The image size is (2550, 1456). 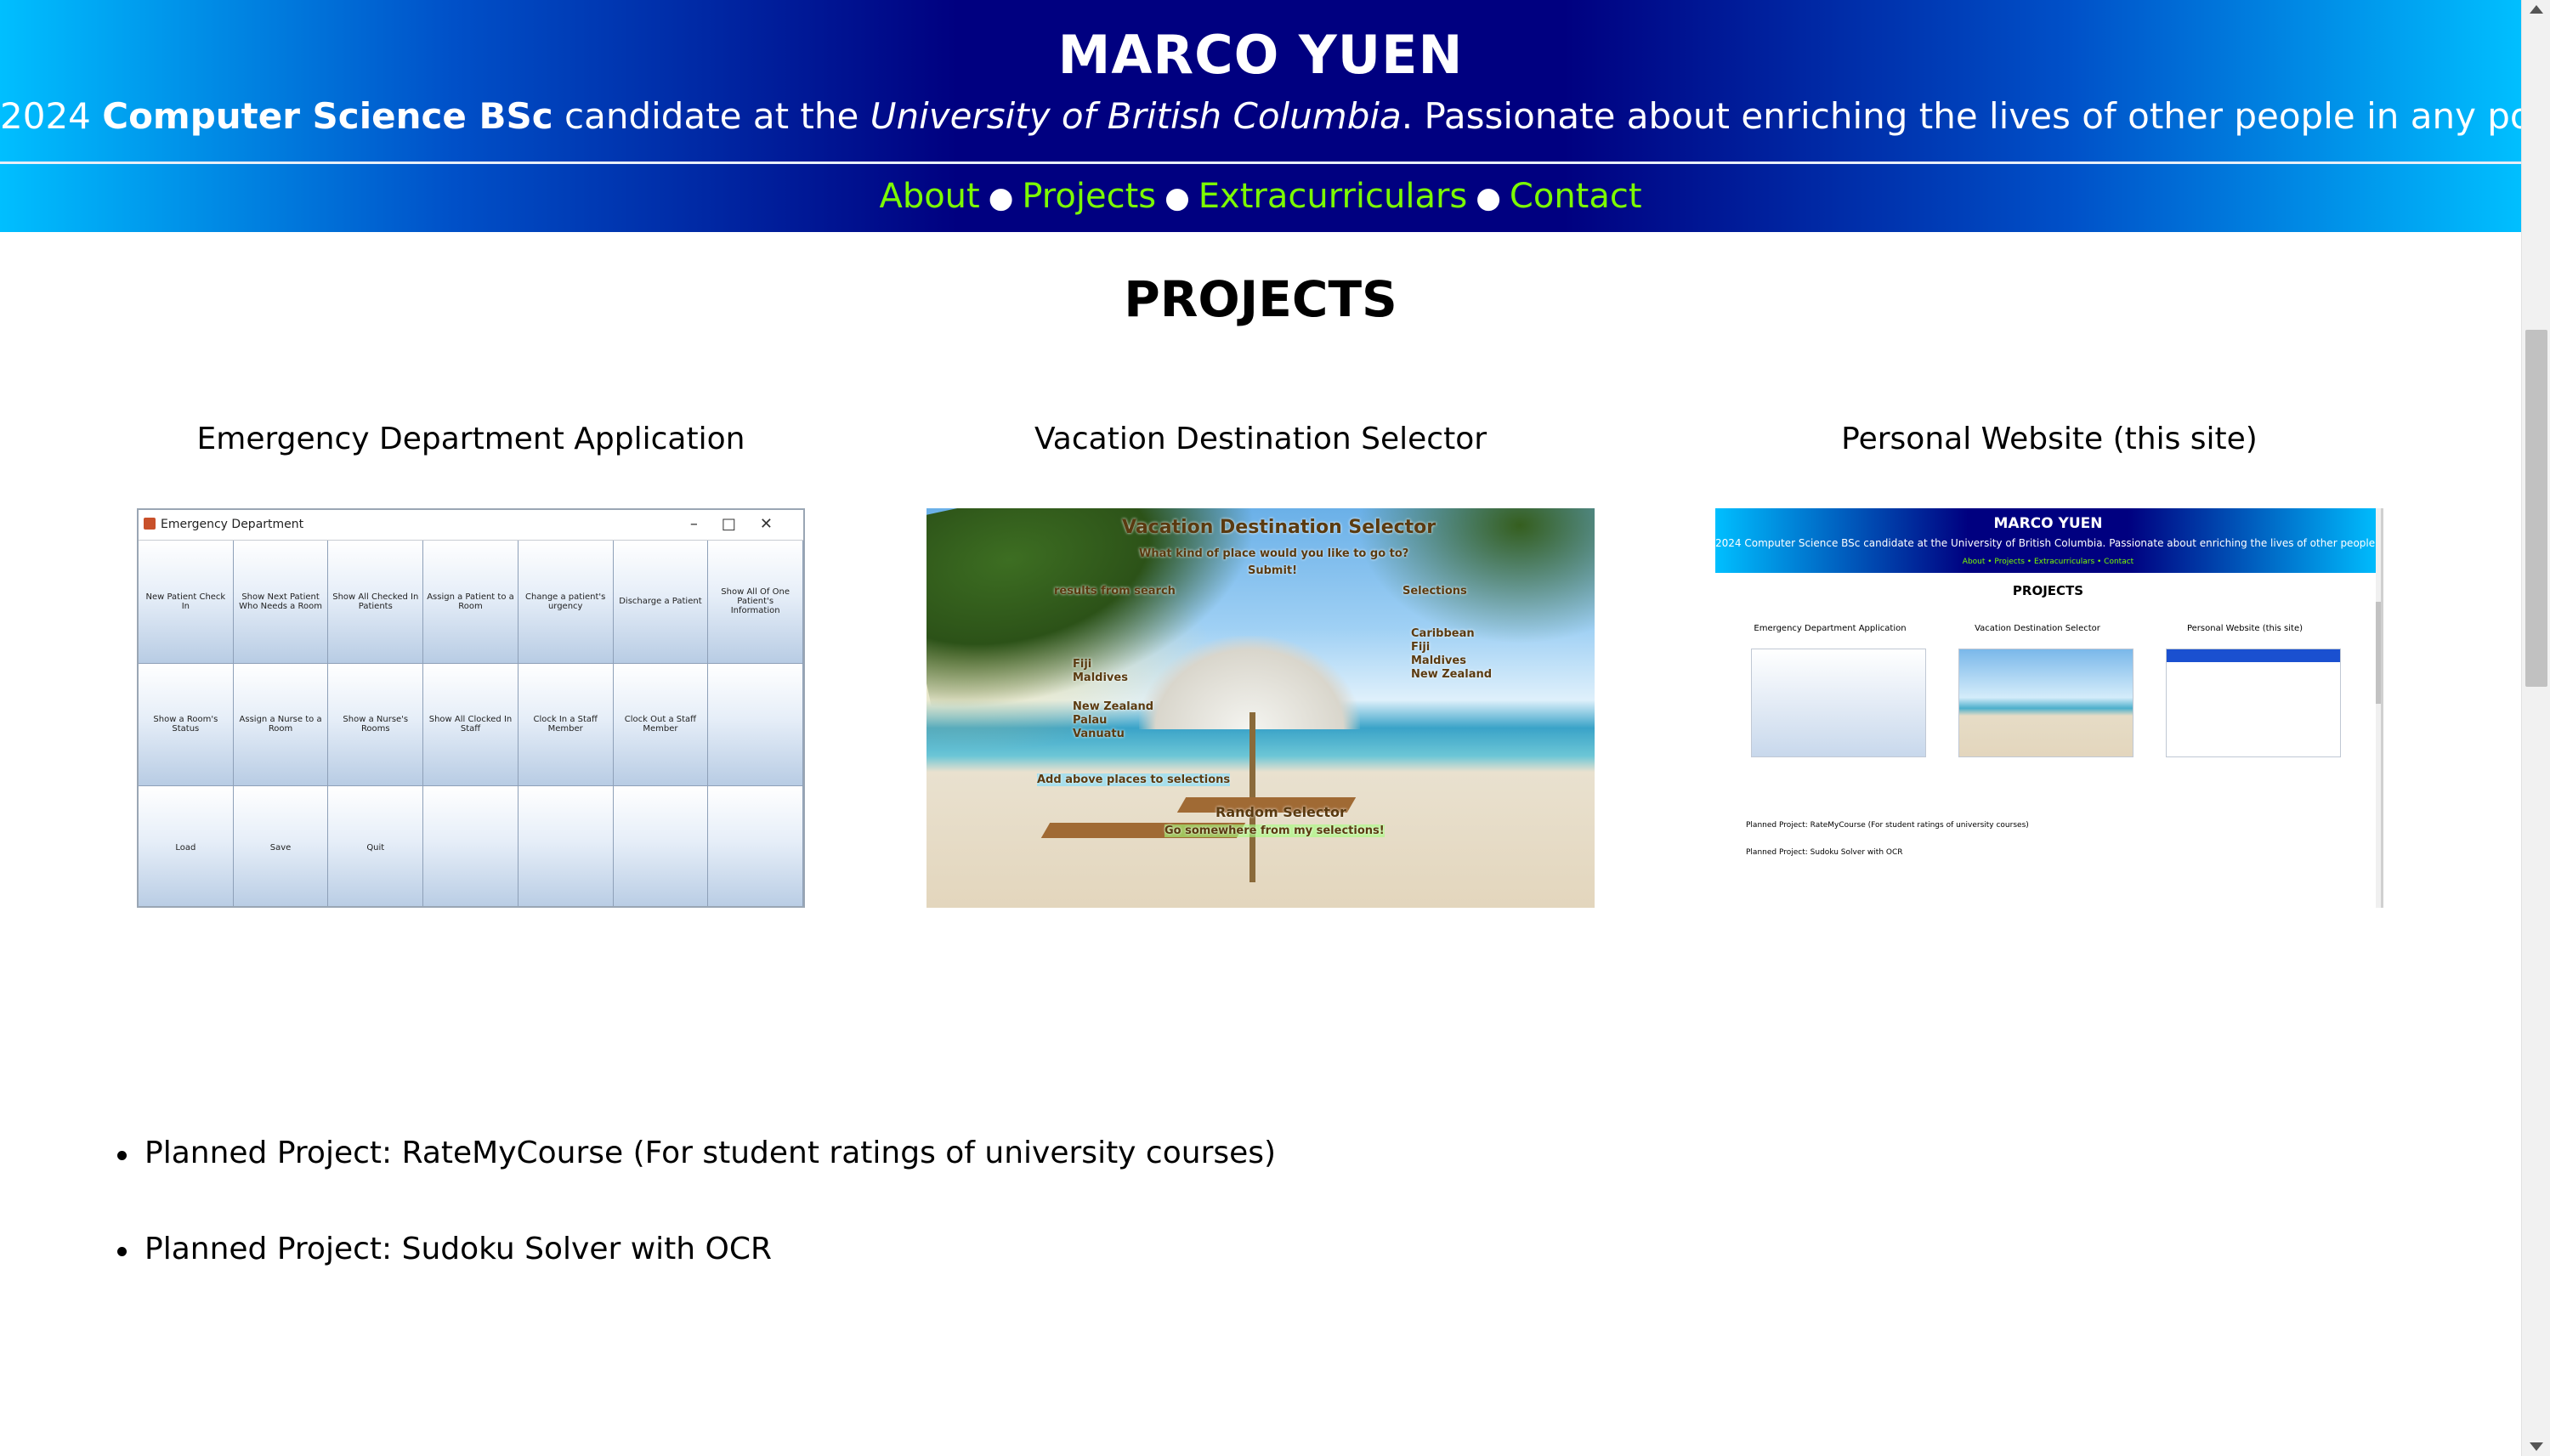 What do you see at coordinates (186, 725) in the screenshot?
I see `app-button: Show a Room's Status` at bounding box center [186, 725].